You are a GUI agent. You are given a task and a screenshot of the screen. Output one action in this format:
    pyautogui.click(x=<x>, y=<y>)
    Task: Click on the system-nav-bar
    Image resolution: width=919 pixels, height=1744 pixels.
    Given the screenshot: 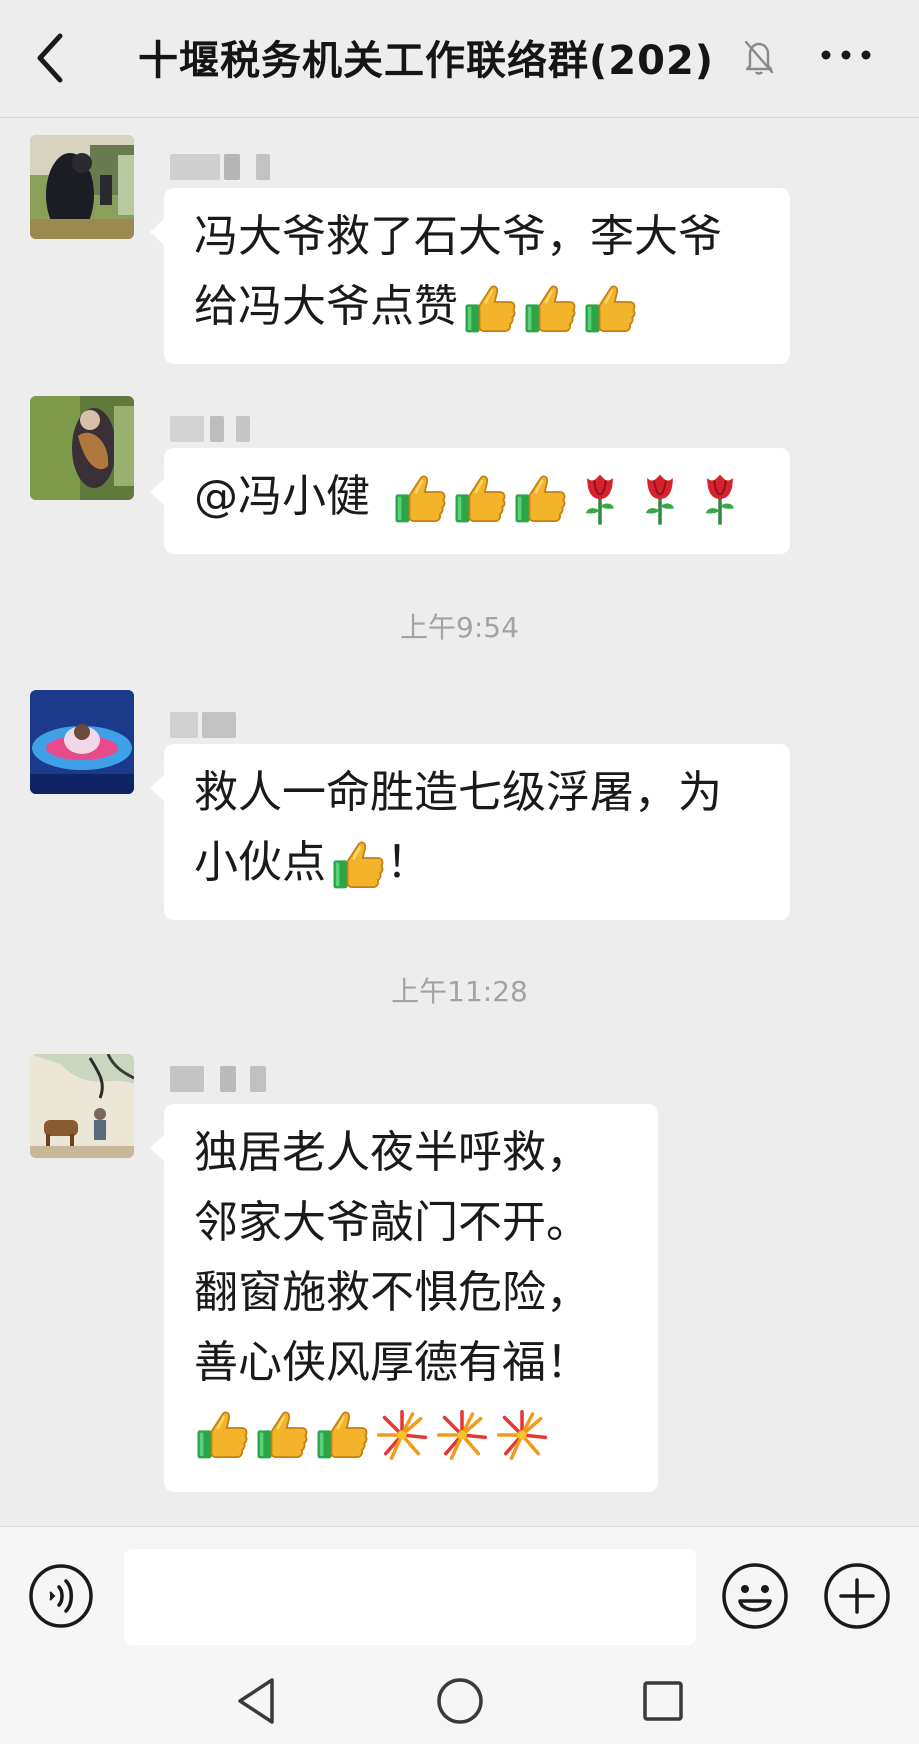 What is the action you would take?
    pyautogui.click(x=459, y=1703)
    